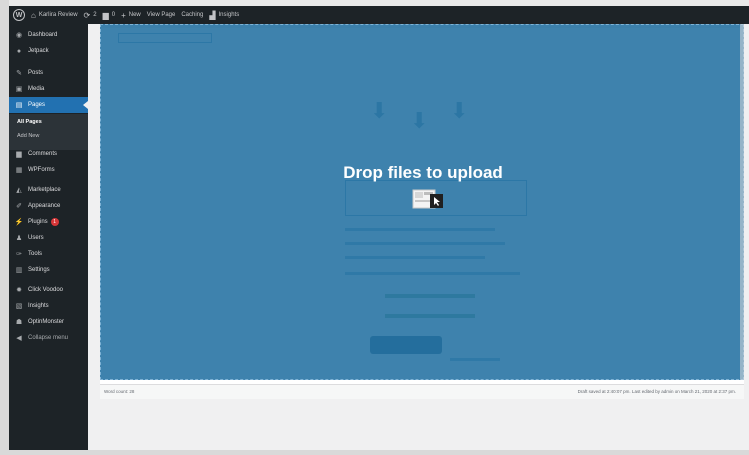 The width and height of the screenshot is (749, 455). Describe the element at coordinates (19, 170) in the screenshot. I see `forms-icon: ▦` at that location.